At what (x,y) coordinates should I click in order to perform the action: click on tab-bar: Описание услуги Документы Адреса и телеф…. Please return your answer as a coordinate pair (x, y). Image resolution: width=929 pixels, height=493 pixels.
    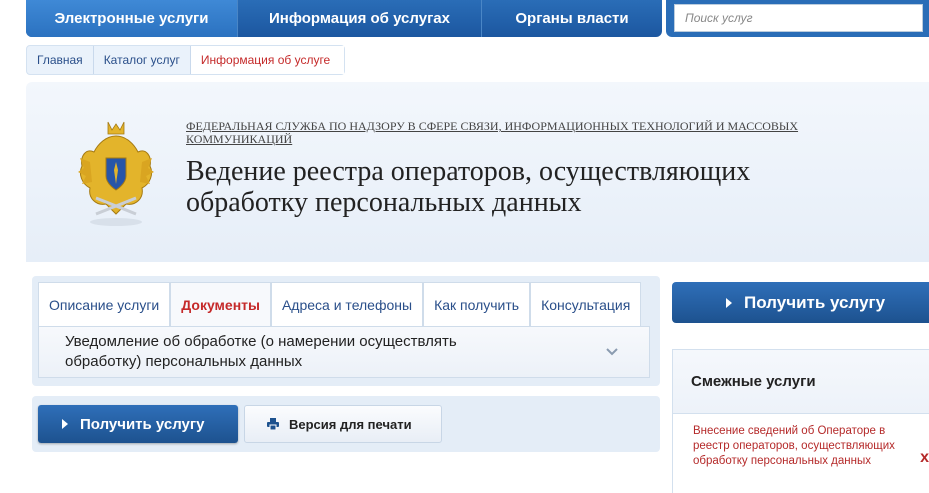
    Looking at the image, I should click on (340, 304).